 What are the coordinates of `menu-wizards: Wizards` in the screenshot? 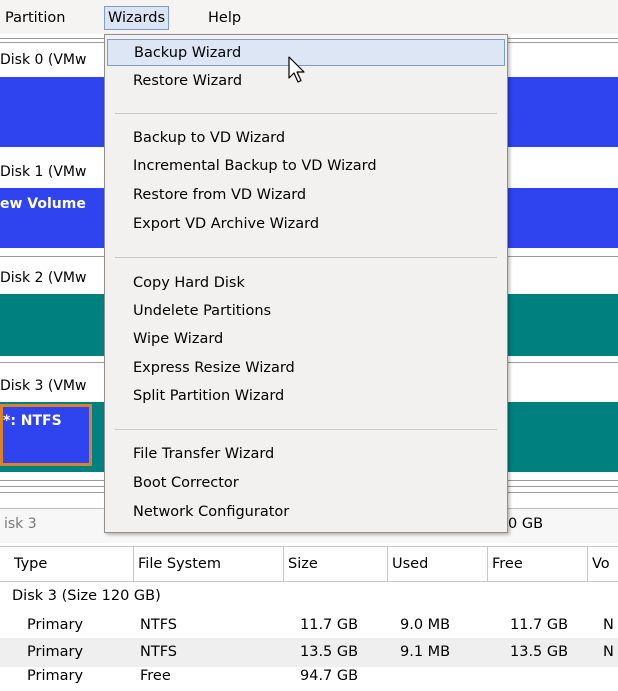 It's located at (137, 18).